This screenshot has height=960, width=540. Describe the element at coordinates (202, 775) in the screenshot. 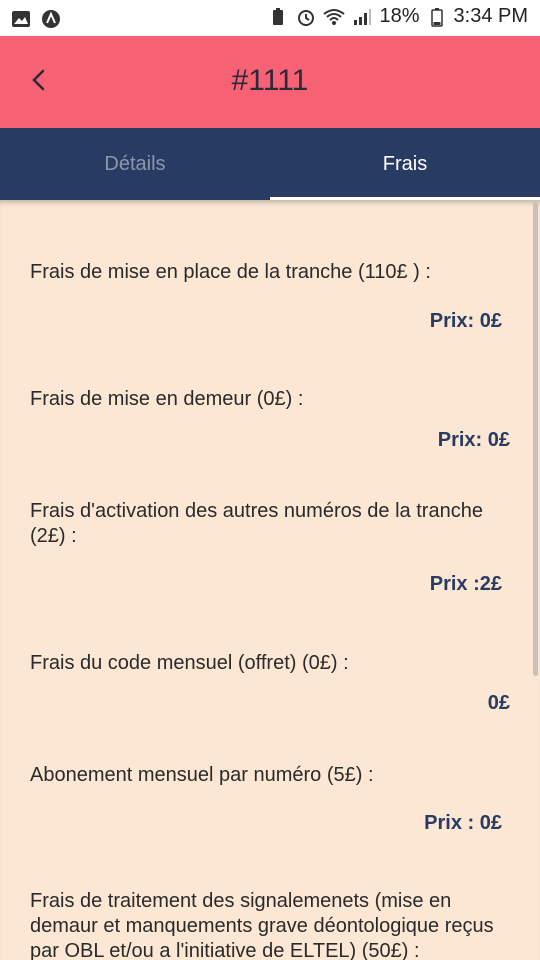

I see `fee-label: Abonement mensuel par numéro (5£) :` at that location.